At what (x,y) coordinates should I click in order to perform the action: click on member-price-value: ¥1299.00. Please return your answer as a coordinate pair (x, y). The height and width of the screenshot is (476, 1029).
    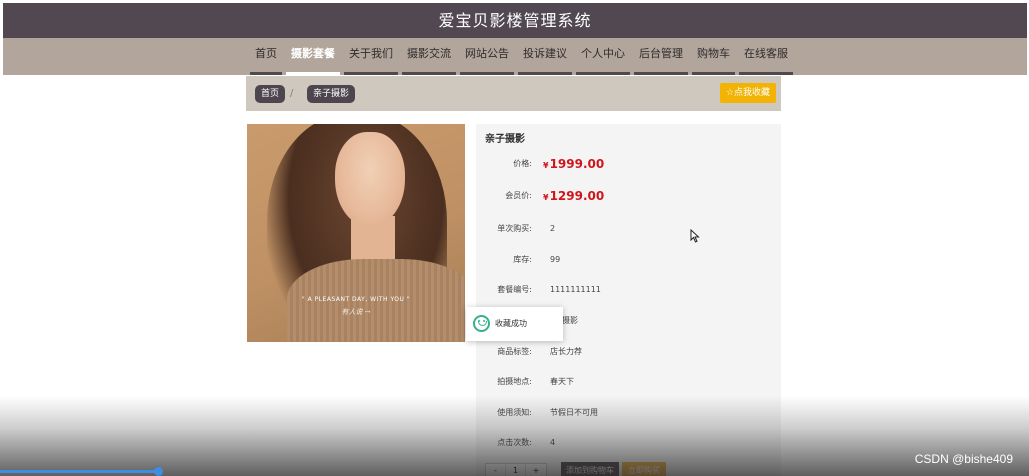
    Looking at the image, I should click on (574, 196).